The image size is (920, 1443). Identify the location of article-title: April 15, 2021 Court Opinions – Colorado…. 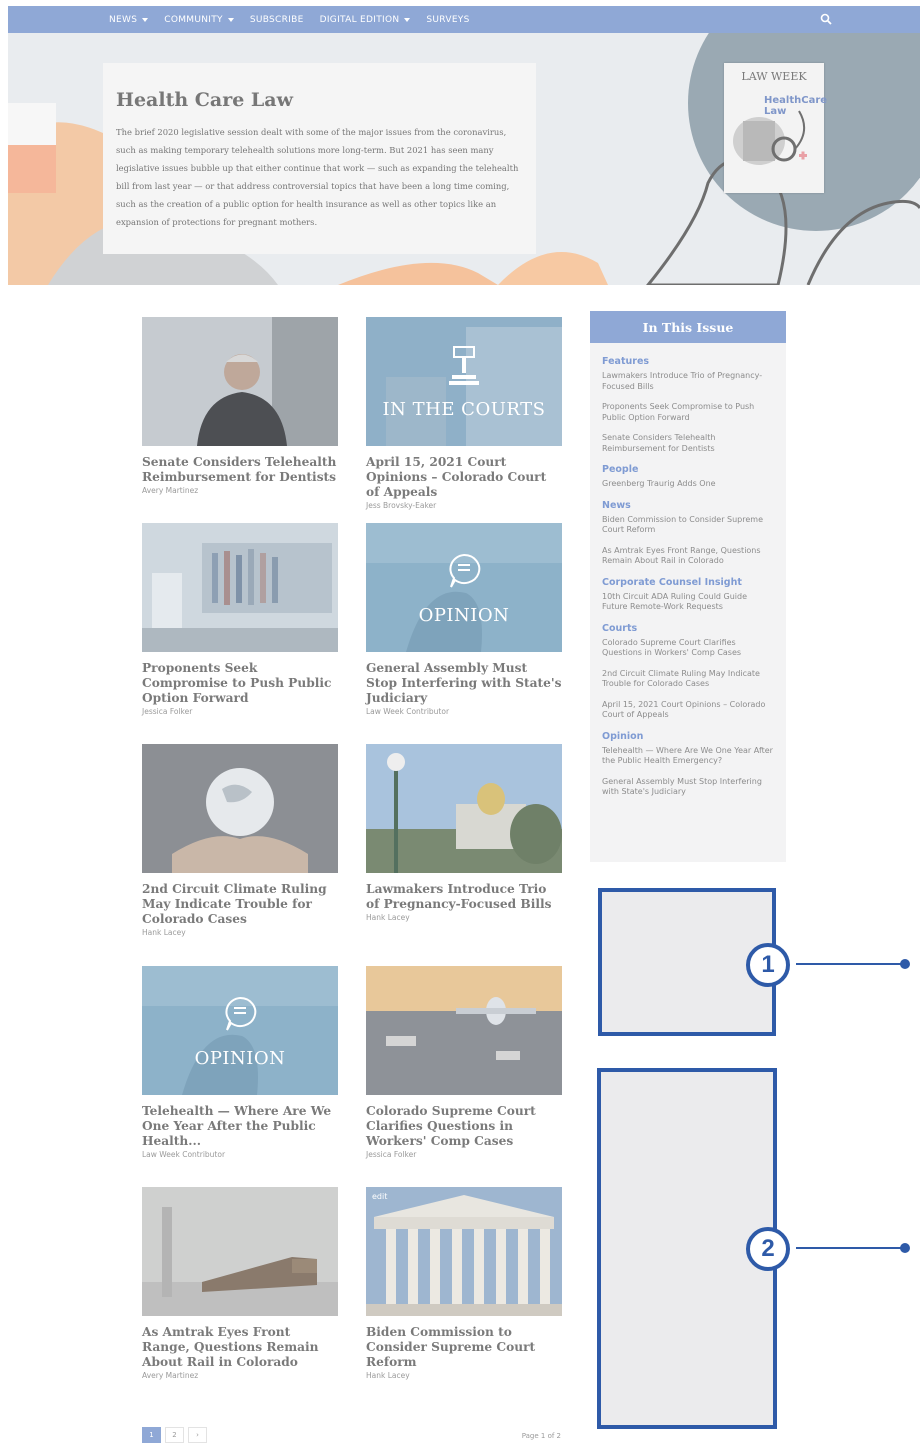
(464, 477).